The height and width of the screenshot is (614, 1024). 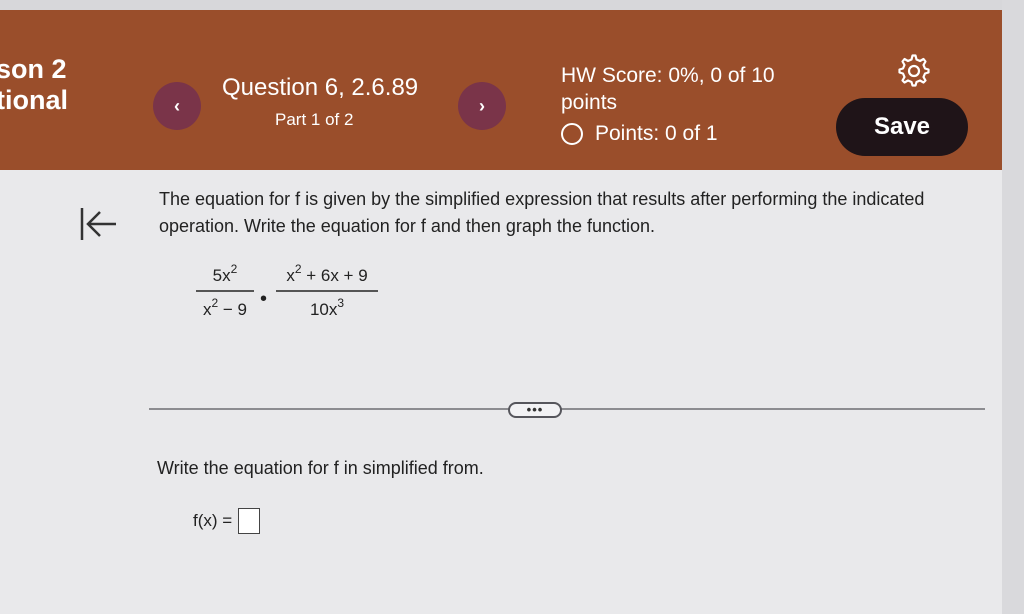 What do you see at coordinates (1013, 307) in the screenshot?
I see `window-edge` at bounding box center [1013, 307].